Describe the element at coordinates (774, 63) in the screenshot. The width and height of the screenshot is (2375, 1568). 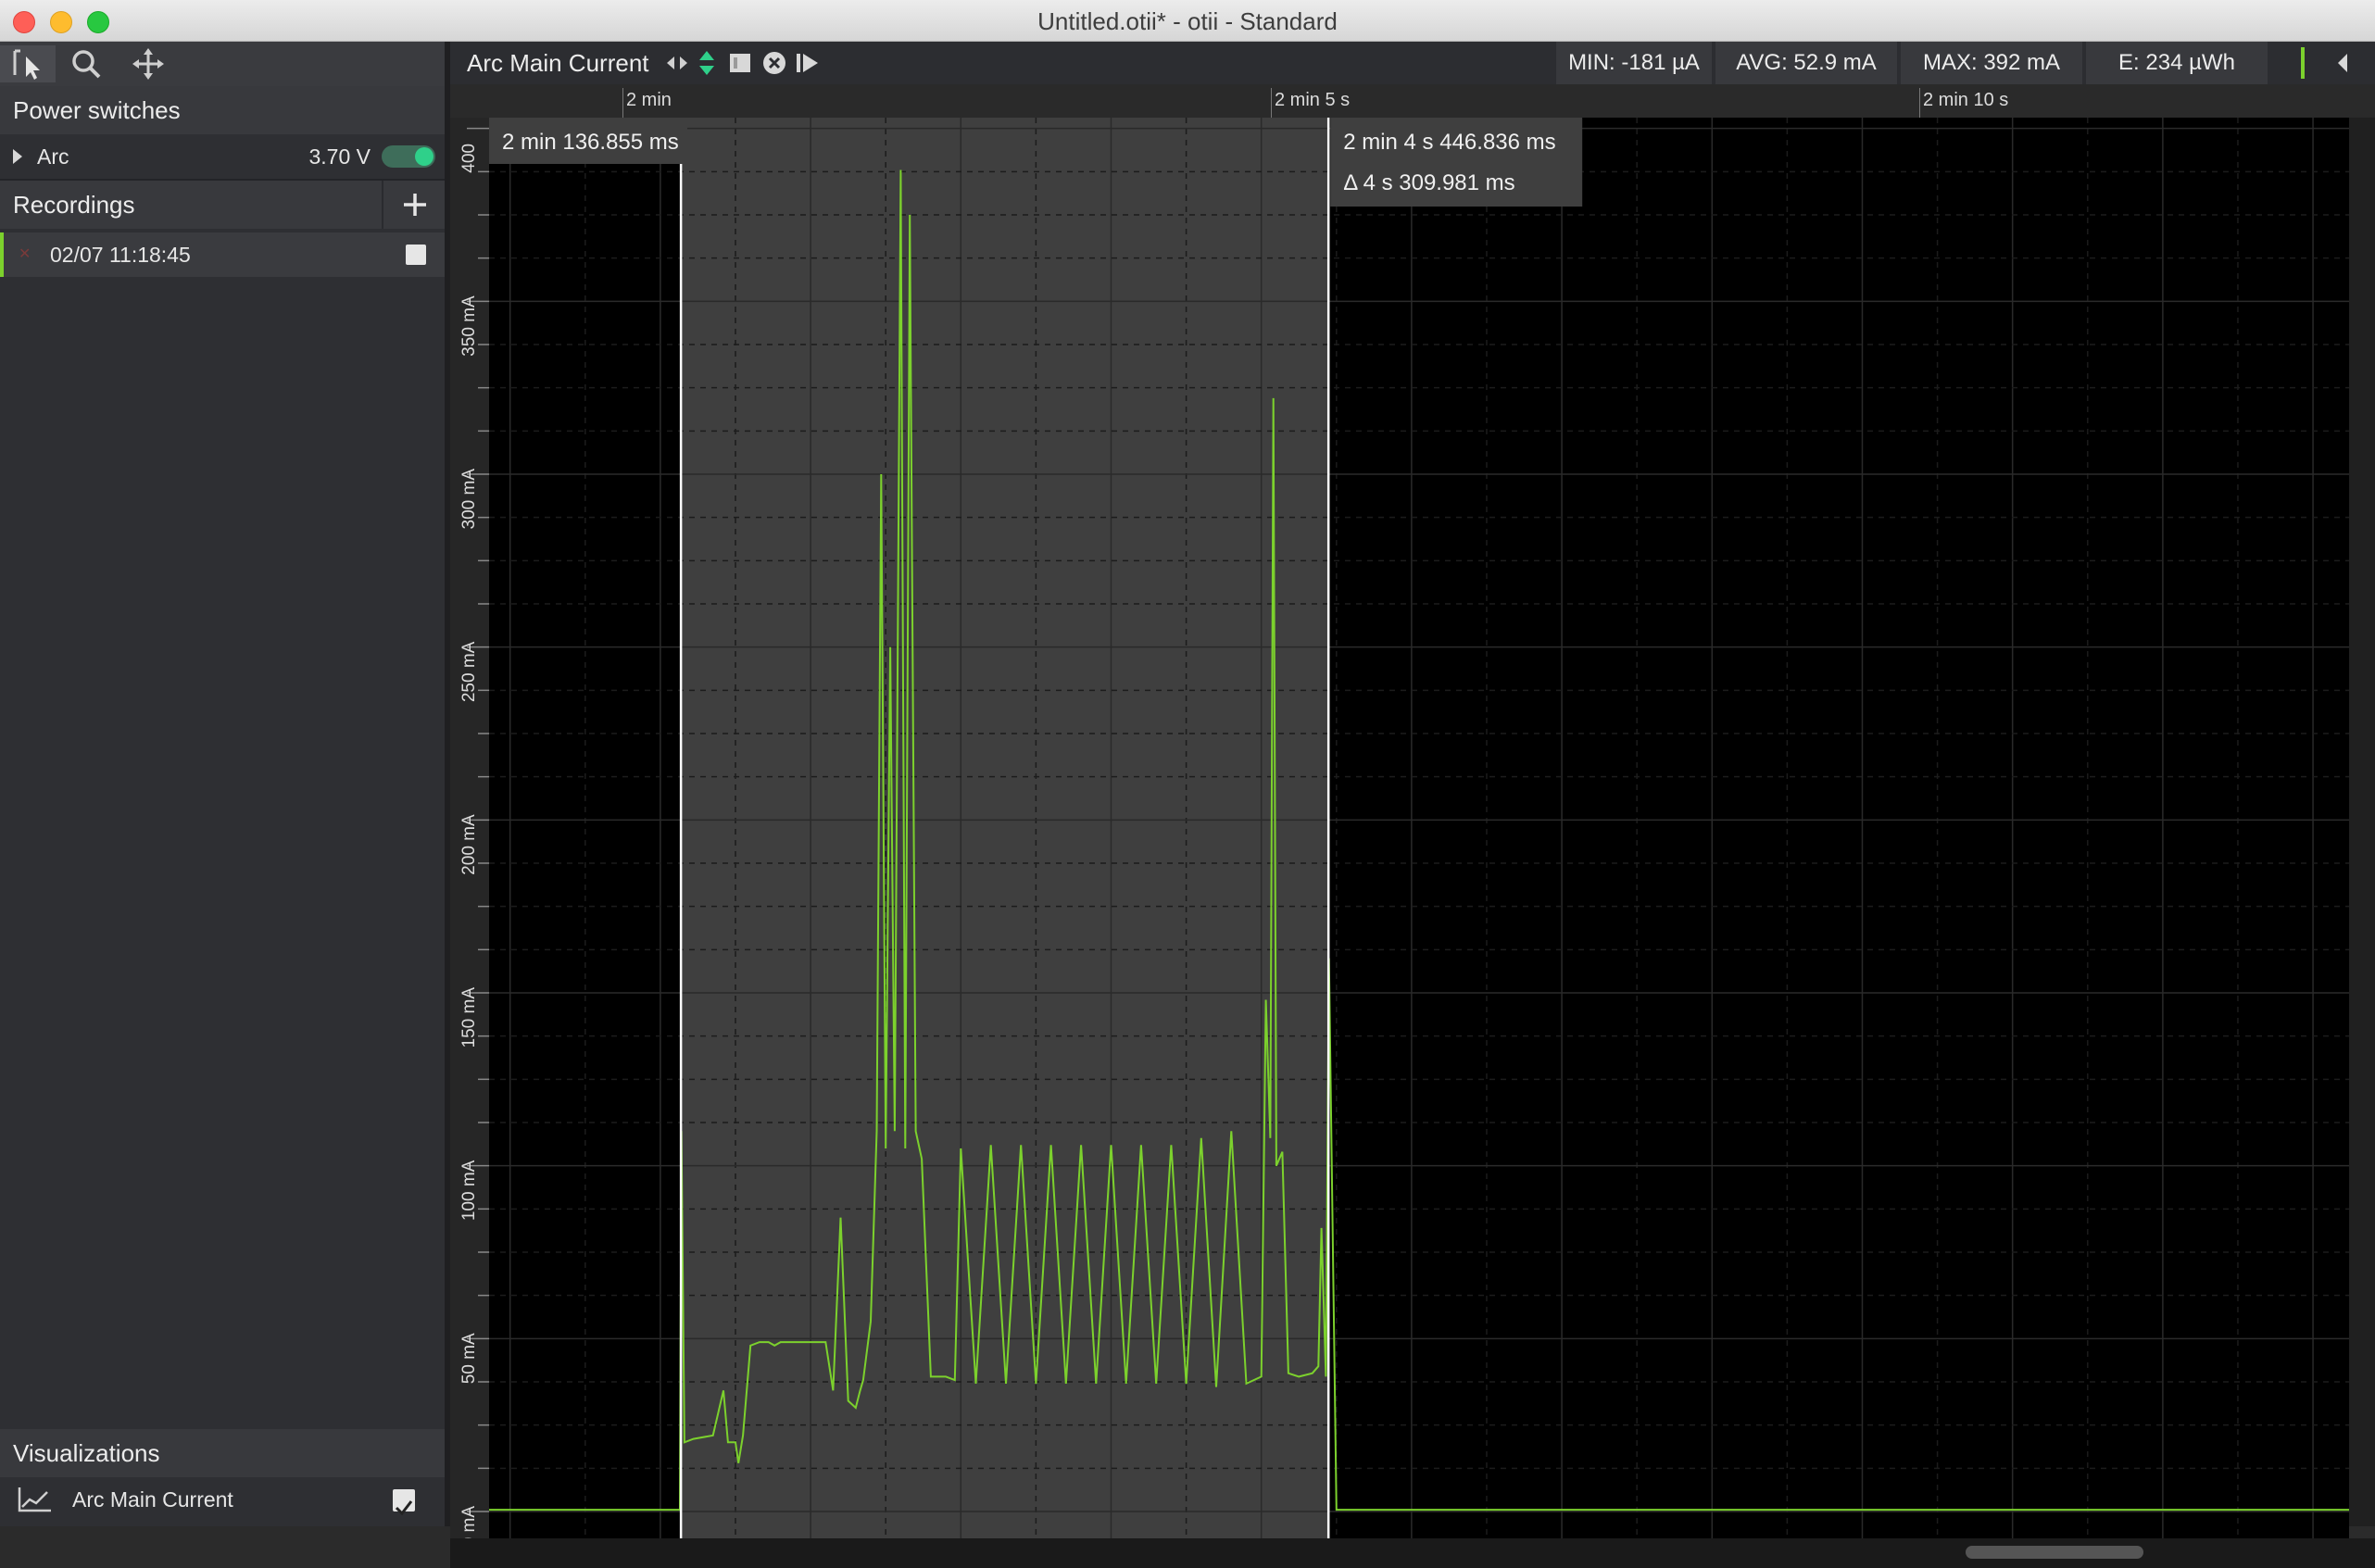
I see `close-circle-icon` at that location.